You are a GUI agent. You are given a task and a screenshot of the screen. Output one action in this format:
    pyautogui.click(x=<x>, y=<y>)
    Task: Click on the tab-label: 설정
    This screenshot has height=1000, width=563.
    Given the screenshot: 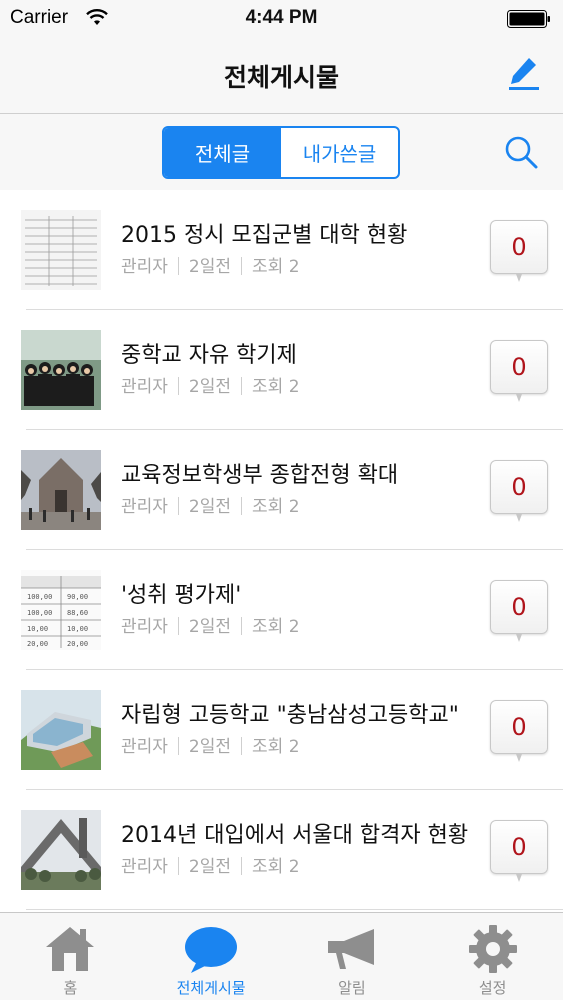 What is the action you would take?
    pyautogui.click(x=492, y=988)
    